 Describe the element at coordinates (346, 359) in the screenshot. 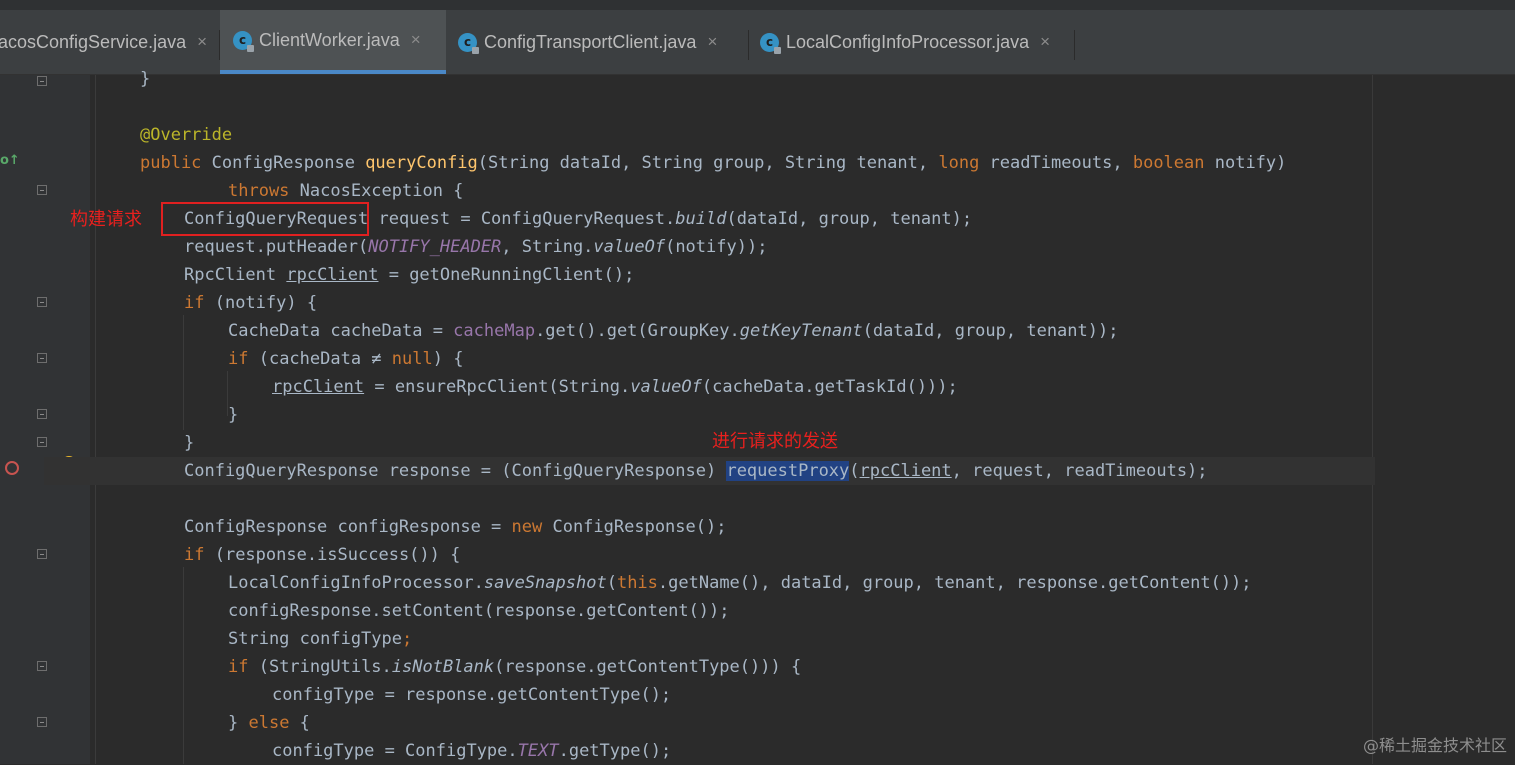

I see `code-line: if (cacheData ≠ null) {` at that location.